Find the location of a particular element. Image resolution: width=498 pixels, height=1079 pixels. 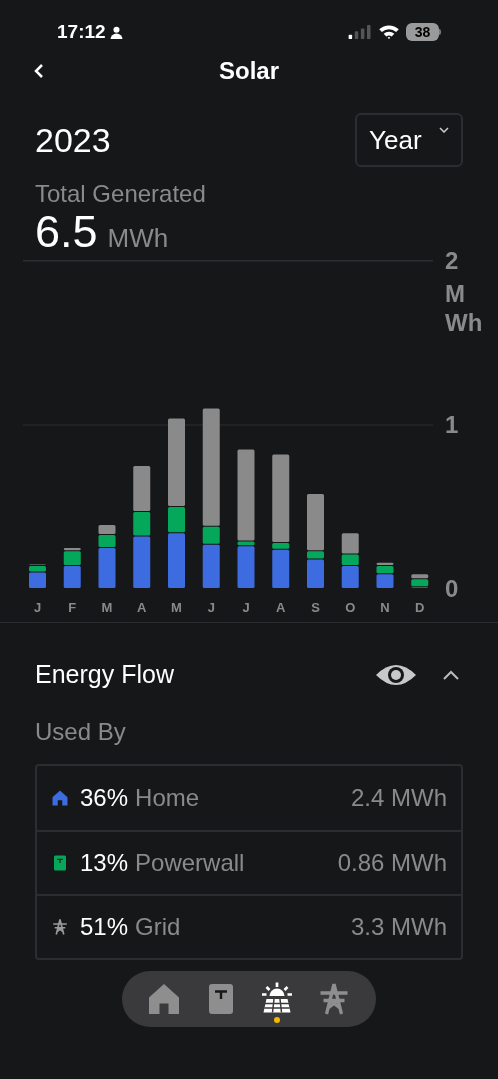

usage-value: 0.86 MWh is located at coordinates (392, 862).